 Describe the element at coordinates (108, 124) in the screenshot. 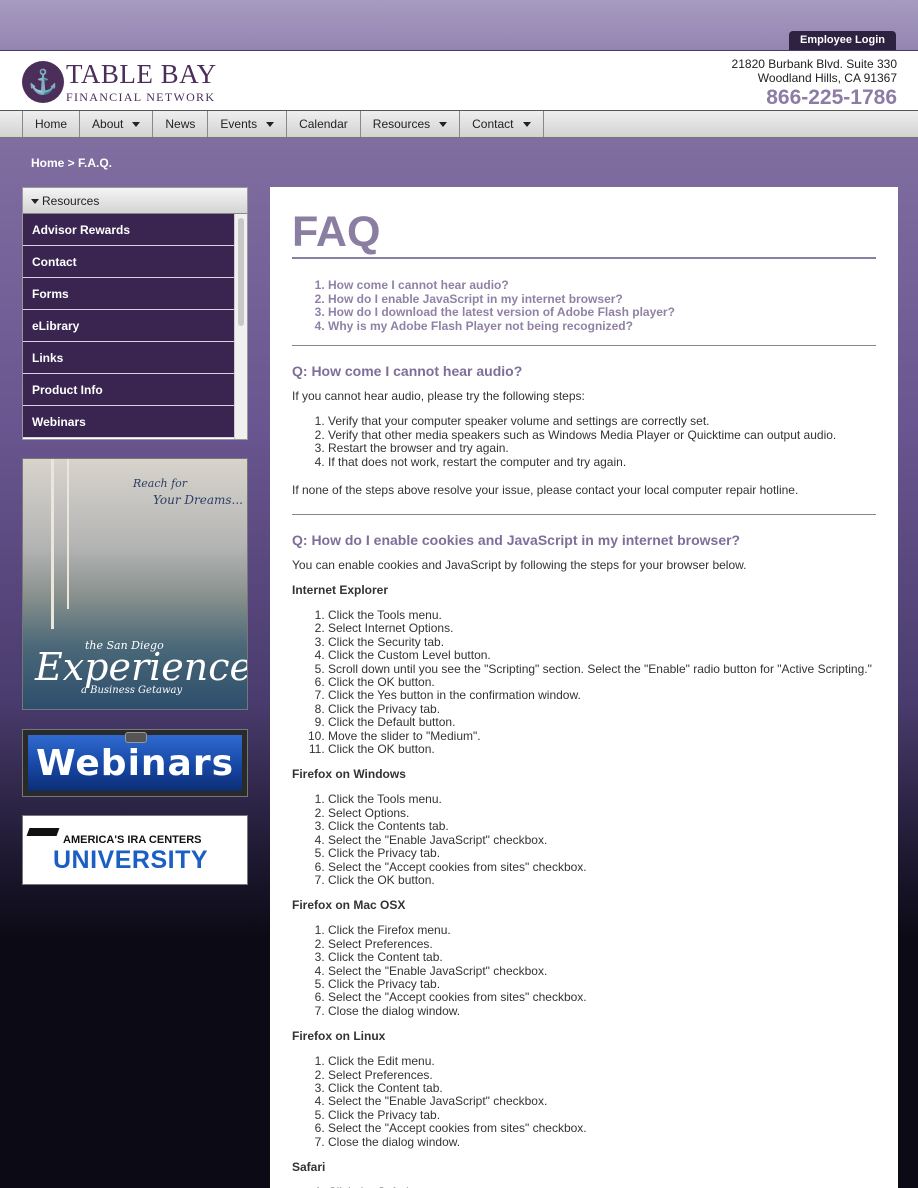

I see `nav-item-label: About` at that location.